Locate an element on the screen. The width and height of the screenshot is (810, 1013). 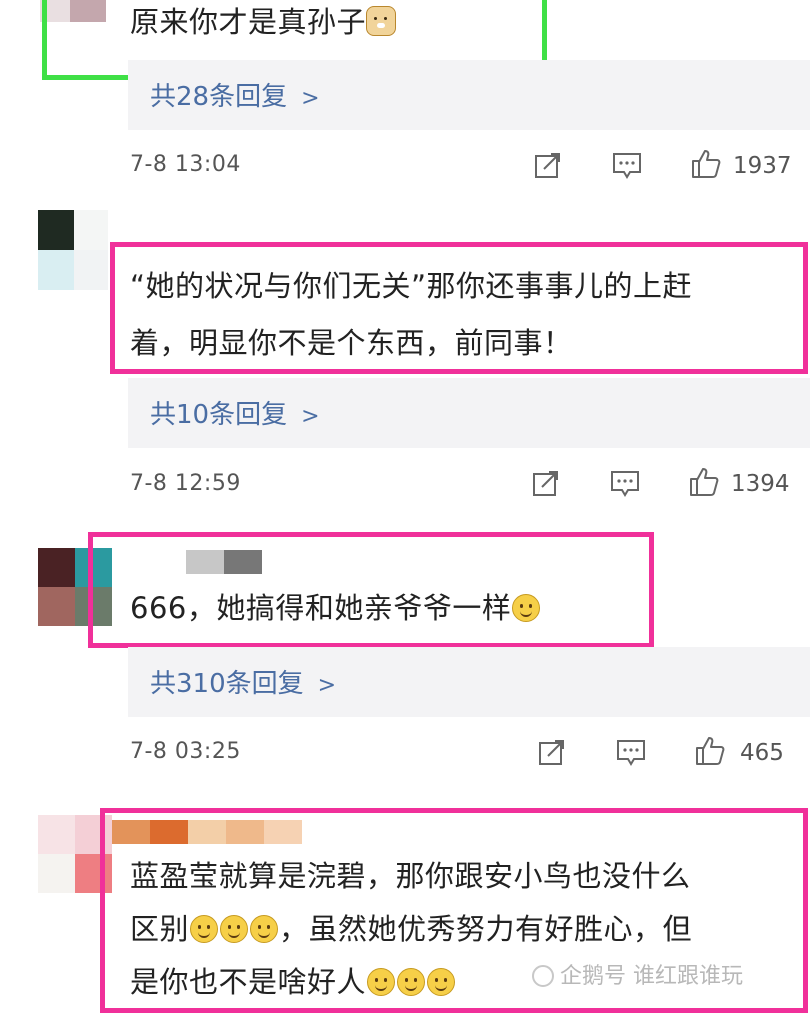
reply-box: 共310条回复 > is located at coordinates (469, 682).